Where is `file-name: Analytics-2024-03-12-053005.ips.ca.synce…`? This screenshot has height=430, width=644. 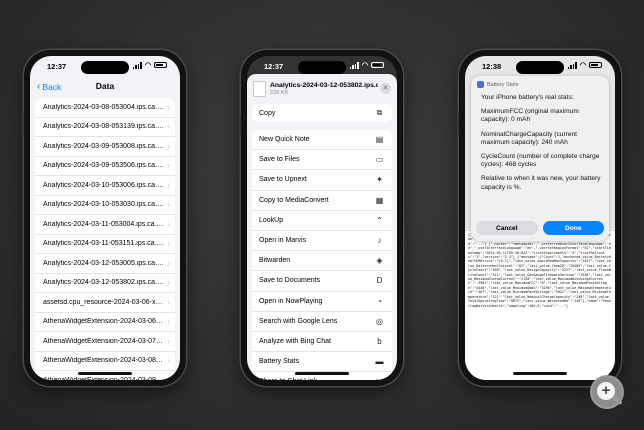 file-name: Analytics-2024-03-12-053005.ips.ca.synce… is located at coordinates (104, 263).